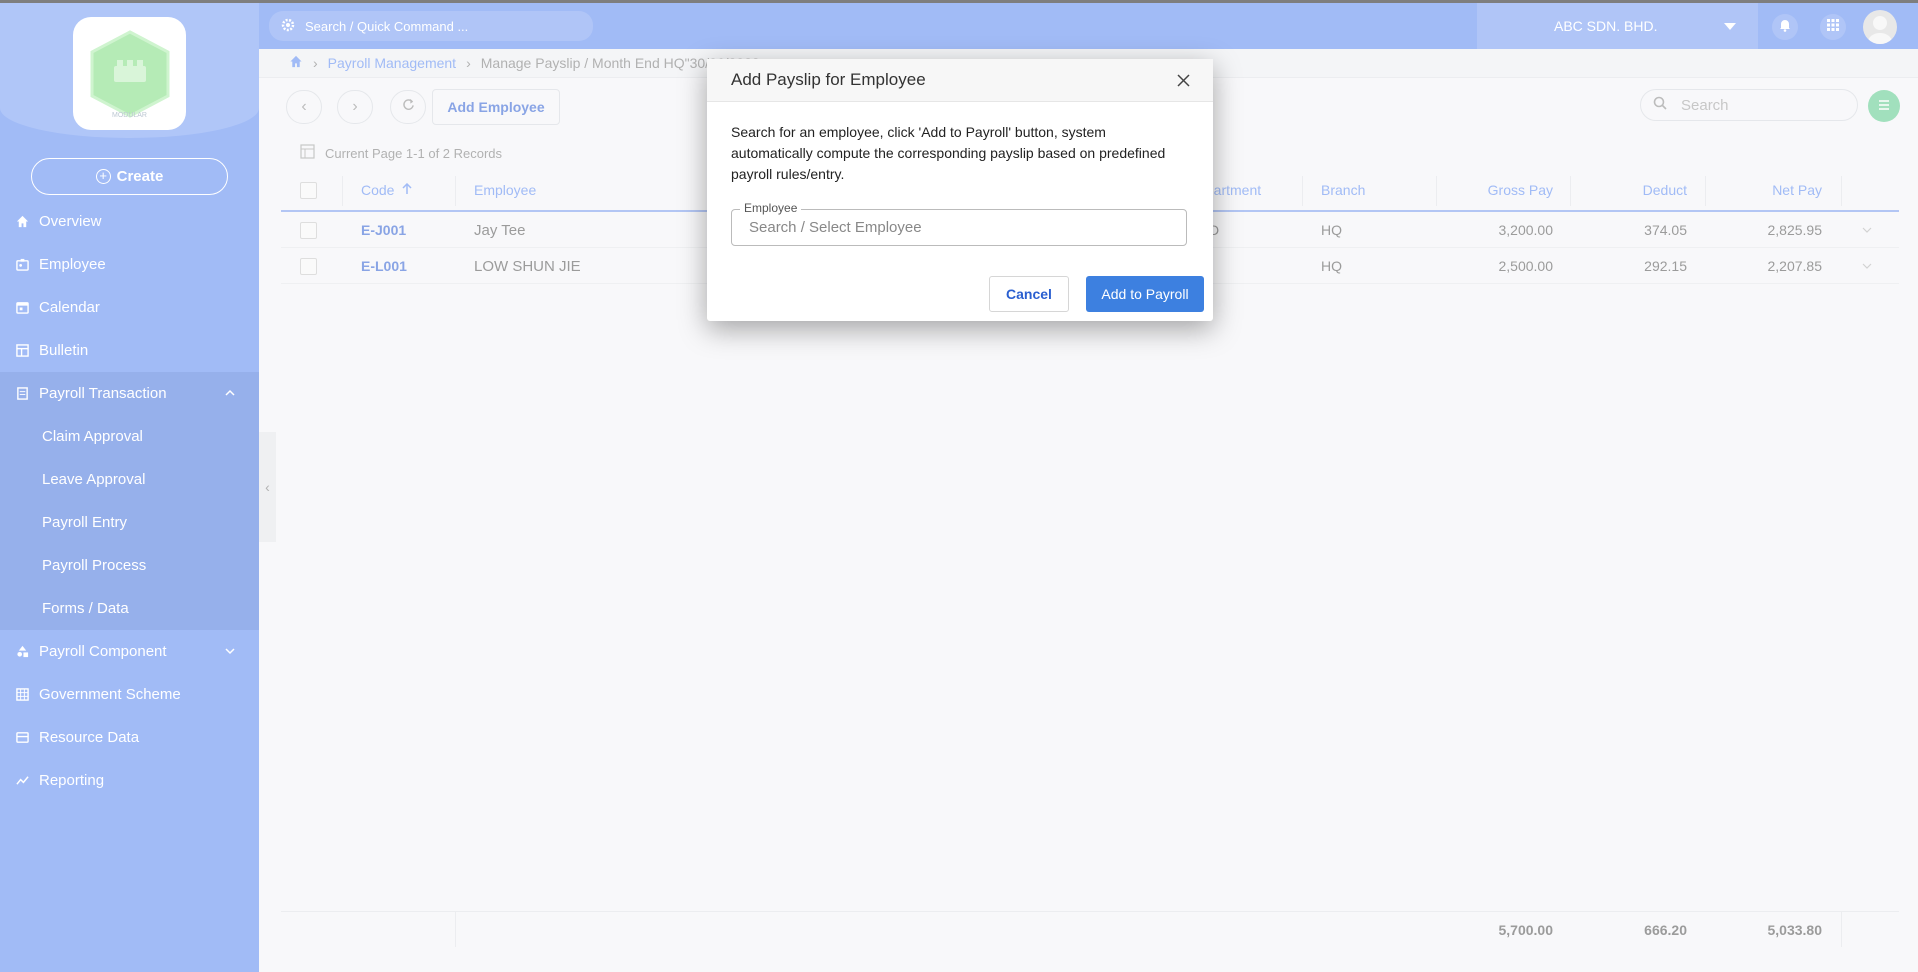  I want to click on employee-field: Employee, so click(959, 223).